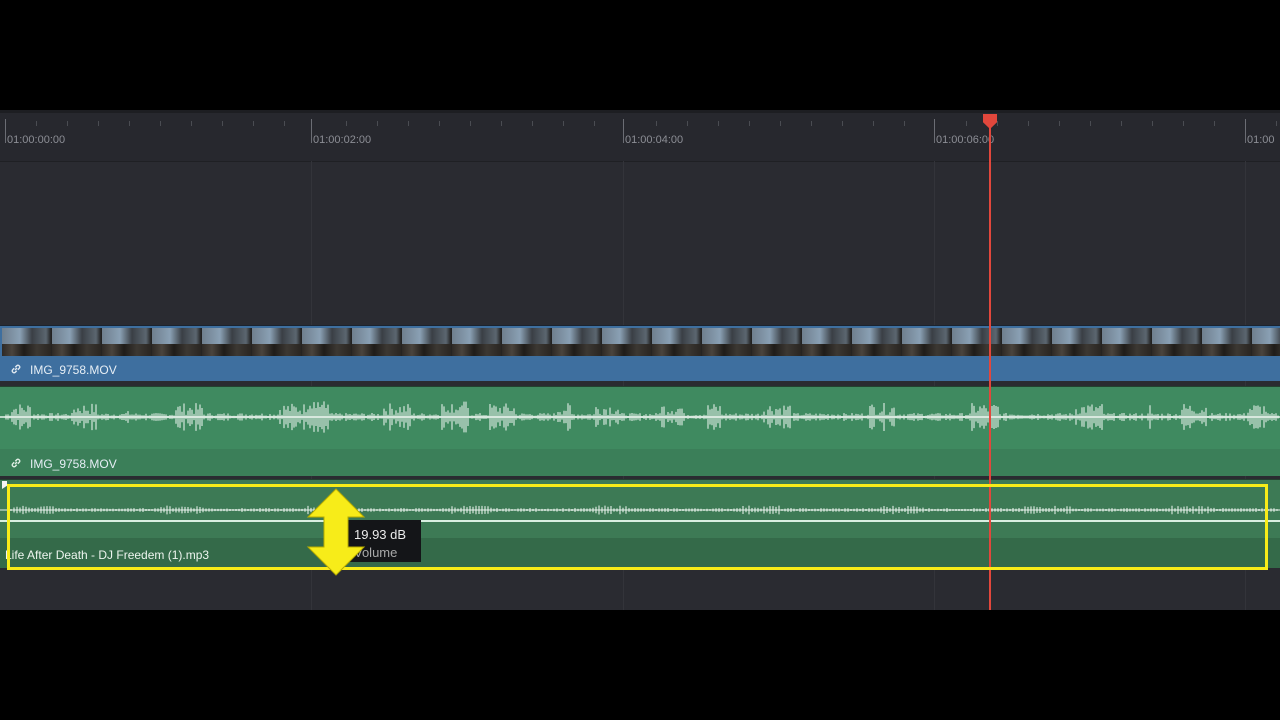  I want to click on video-thumbnail-strip, so click(641, 342).